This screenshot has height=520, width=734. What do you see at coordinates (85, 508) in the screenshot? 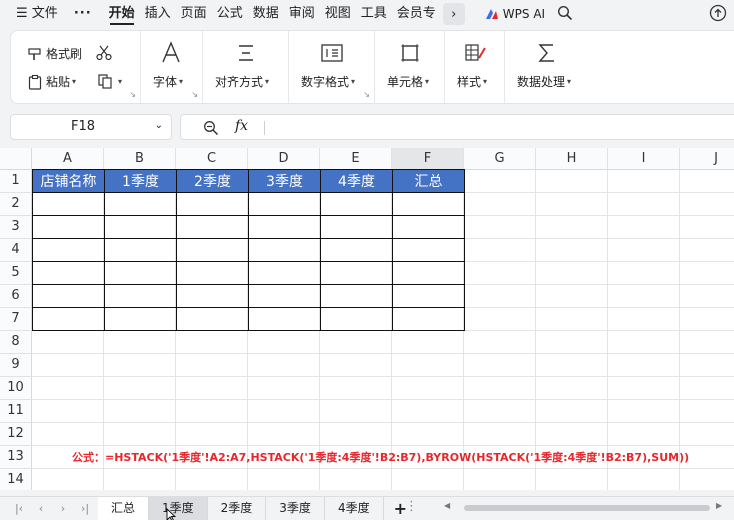
I see `last-sheet-icon: ›|` at bounding box center [85, 508].